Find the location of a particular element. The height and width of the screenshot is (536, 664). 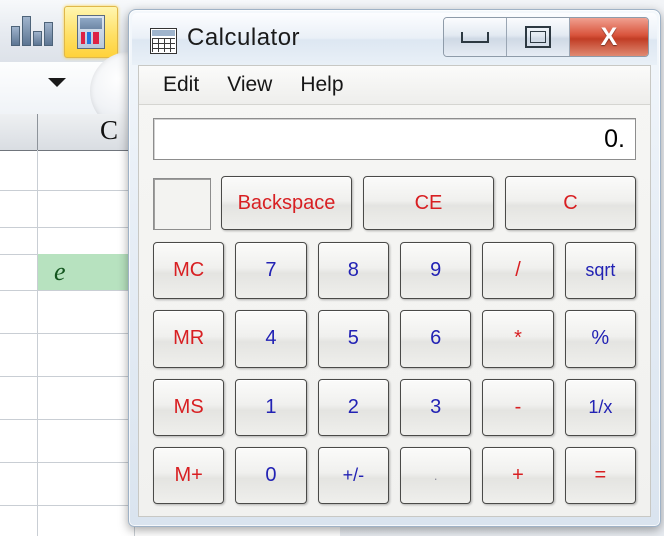

menu-item-view: View is located at coordinates (249, 85).